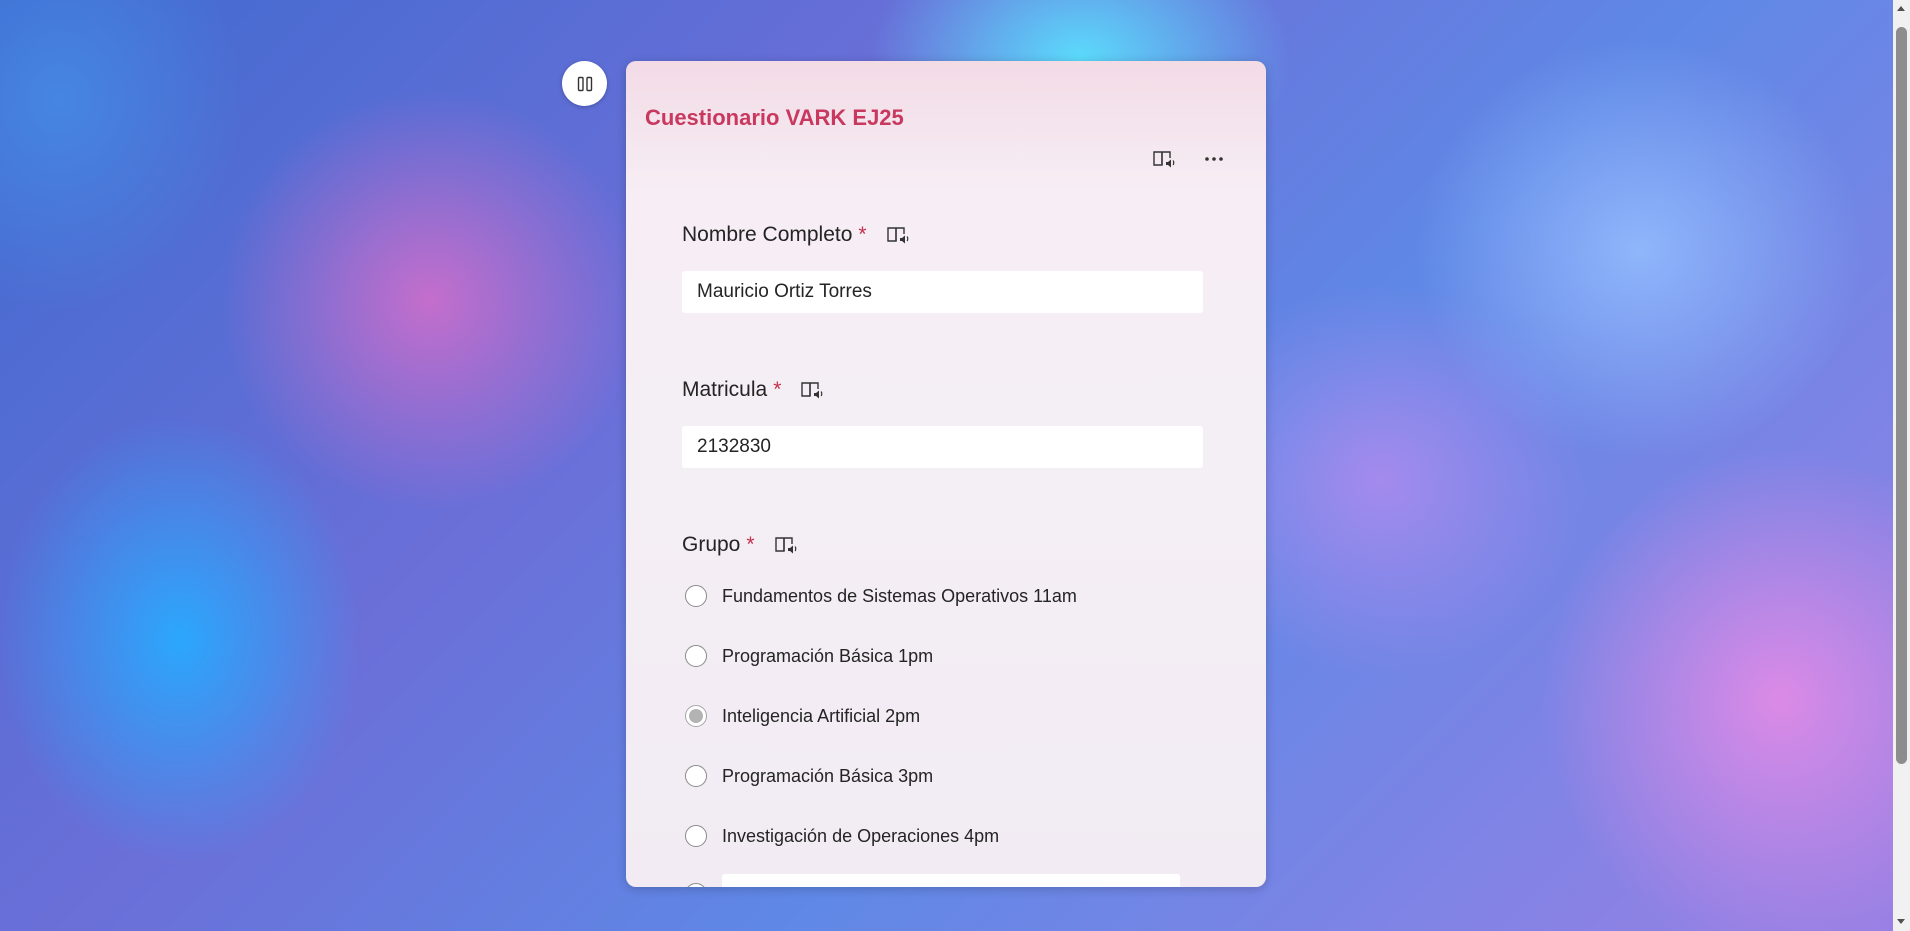  I want to click on option-label: Programación Básica 3pm, so click(828, 775).